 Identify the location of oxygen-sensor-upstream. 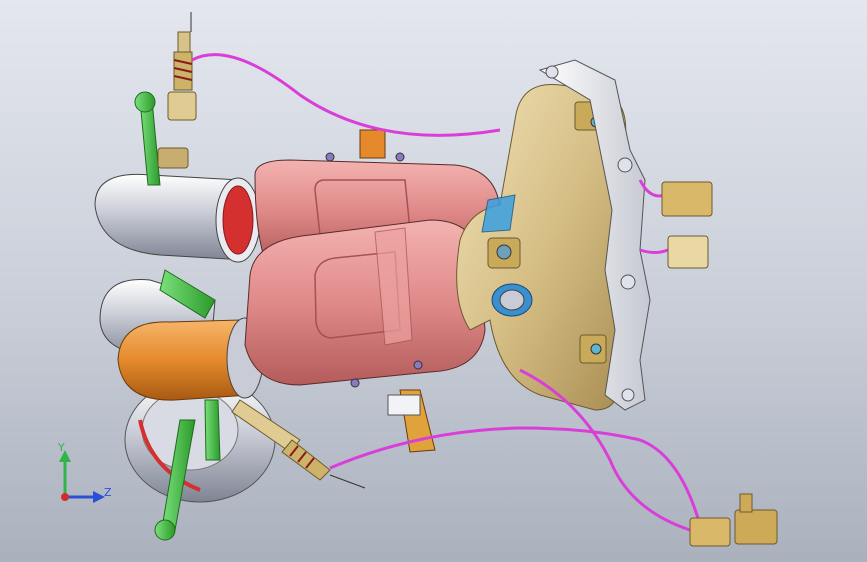
(177, 90).